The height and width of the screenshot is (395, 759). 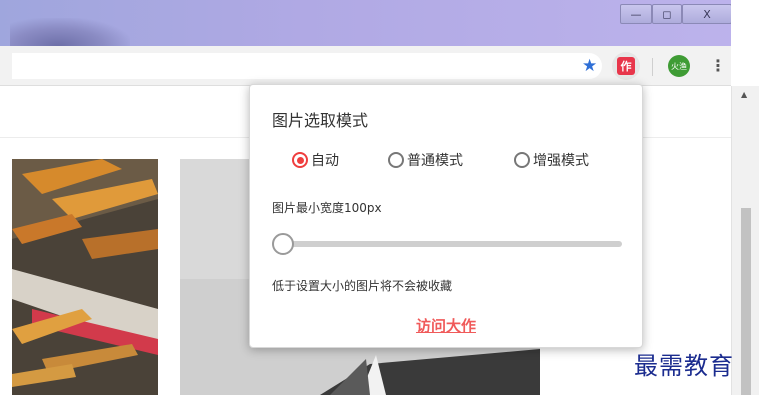 I want to click on browser-toolbar: ★ 作 火渔 ⋮, so click(x=365, y=66).